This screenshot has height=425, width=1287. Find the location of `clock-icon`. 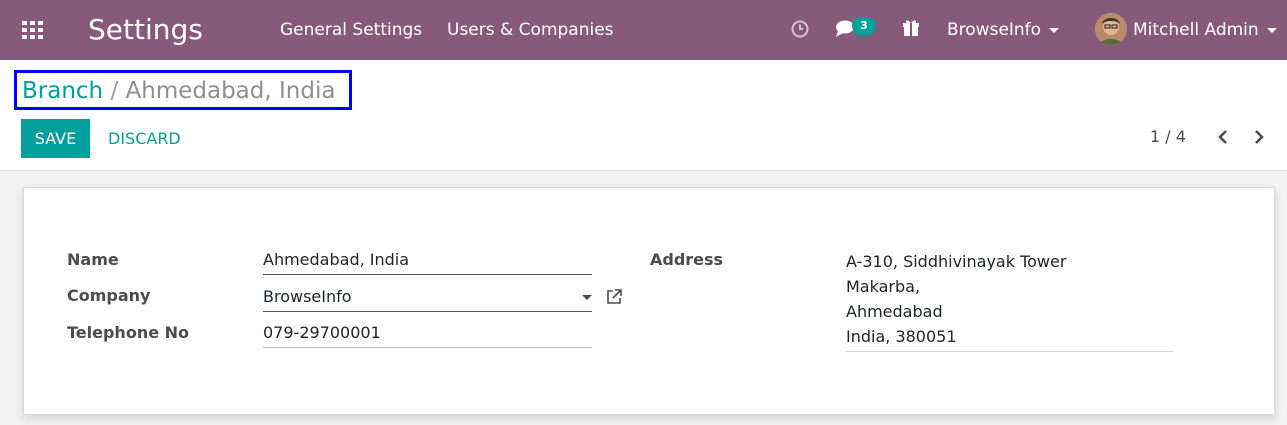

clock-icon is located at coordinates (800, 29).